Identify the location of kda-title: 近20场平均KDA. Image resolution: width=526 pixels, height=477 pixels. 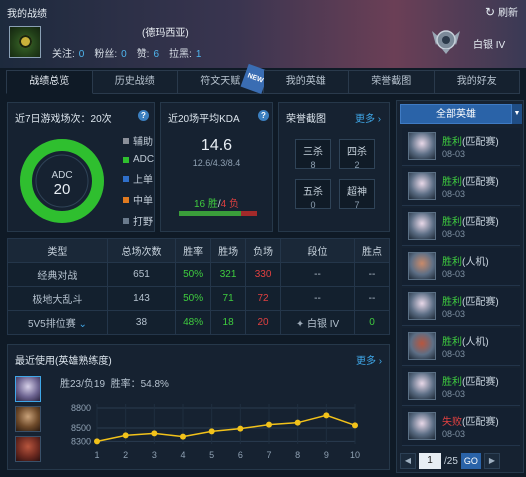
(204, 119).